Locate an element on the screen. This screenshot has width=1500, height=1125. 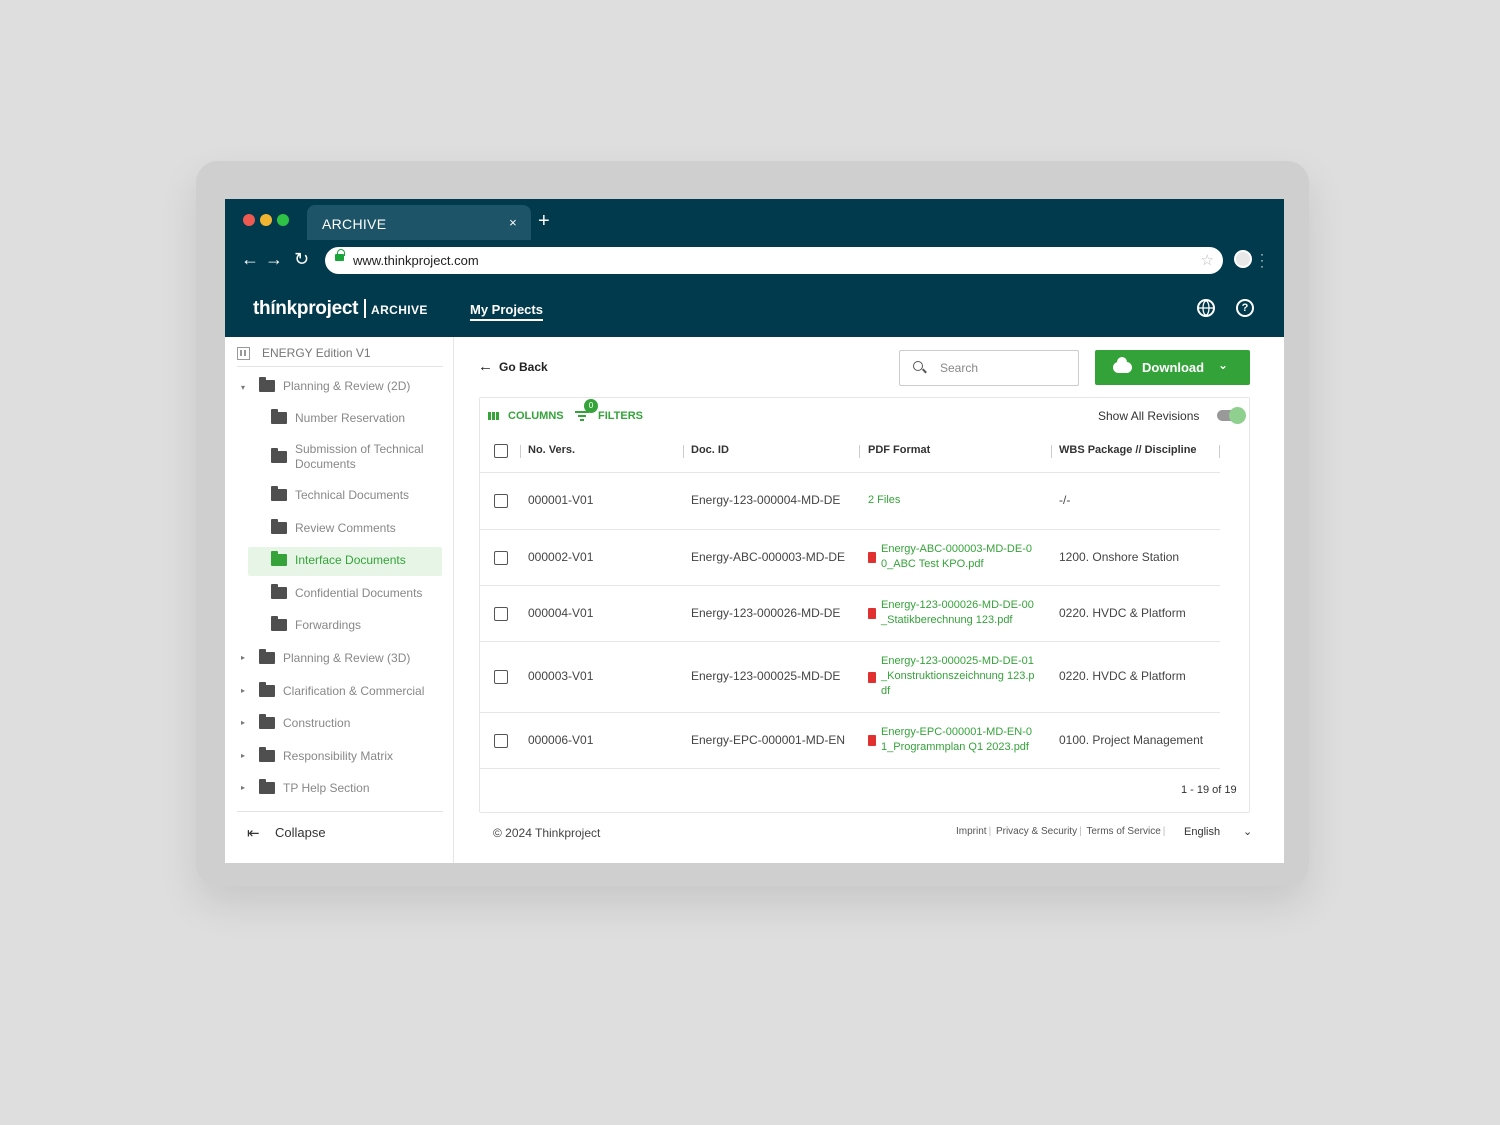
search-icon is located at coordinates (918, 366).